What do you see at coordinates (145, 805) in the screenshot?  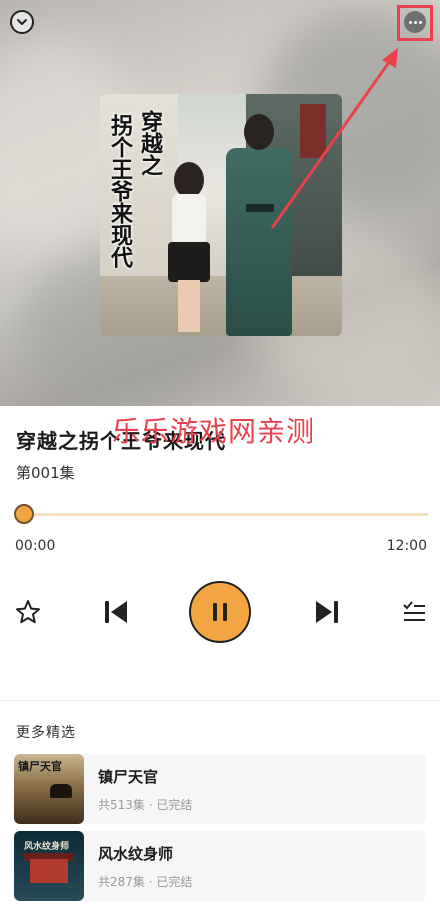 I see `recommendation-meta: 共513集 · 已完结` at bounding box center [145, 805].